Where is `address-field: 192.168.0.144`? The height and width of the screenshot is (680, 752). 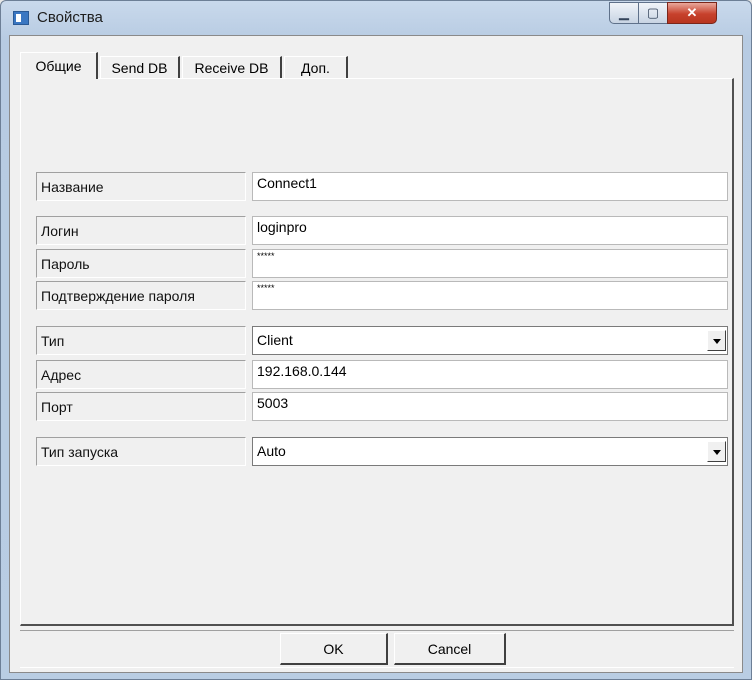
address-field: 192.168.0.144 is located at coordinates (490, 374).